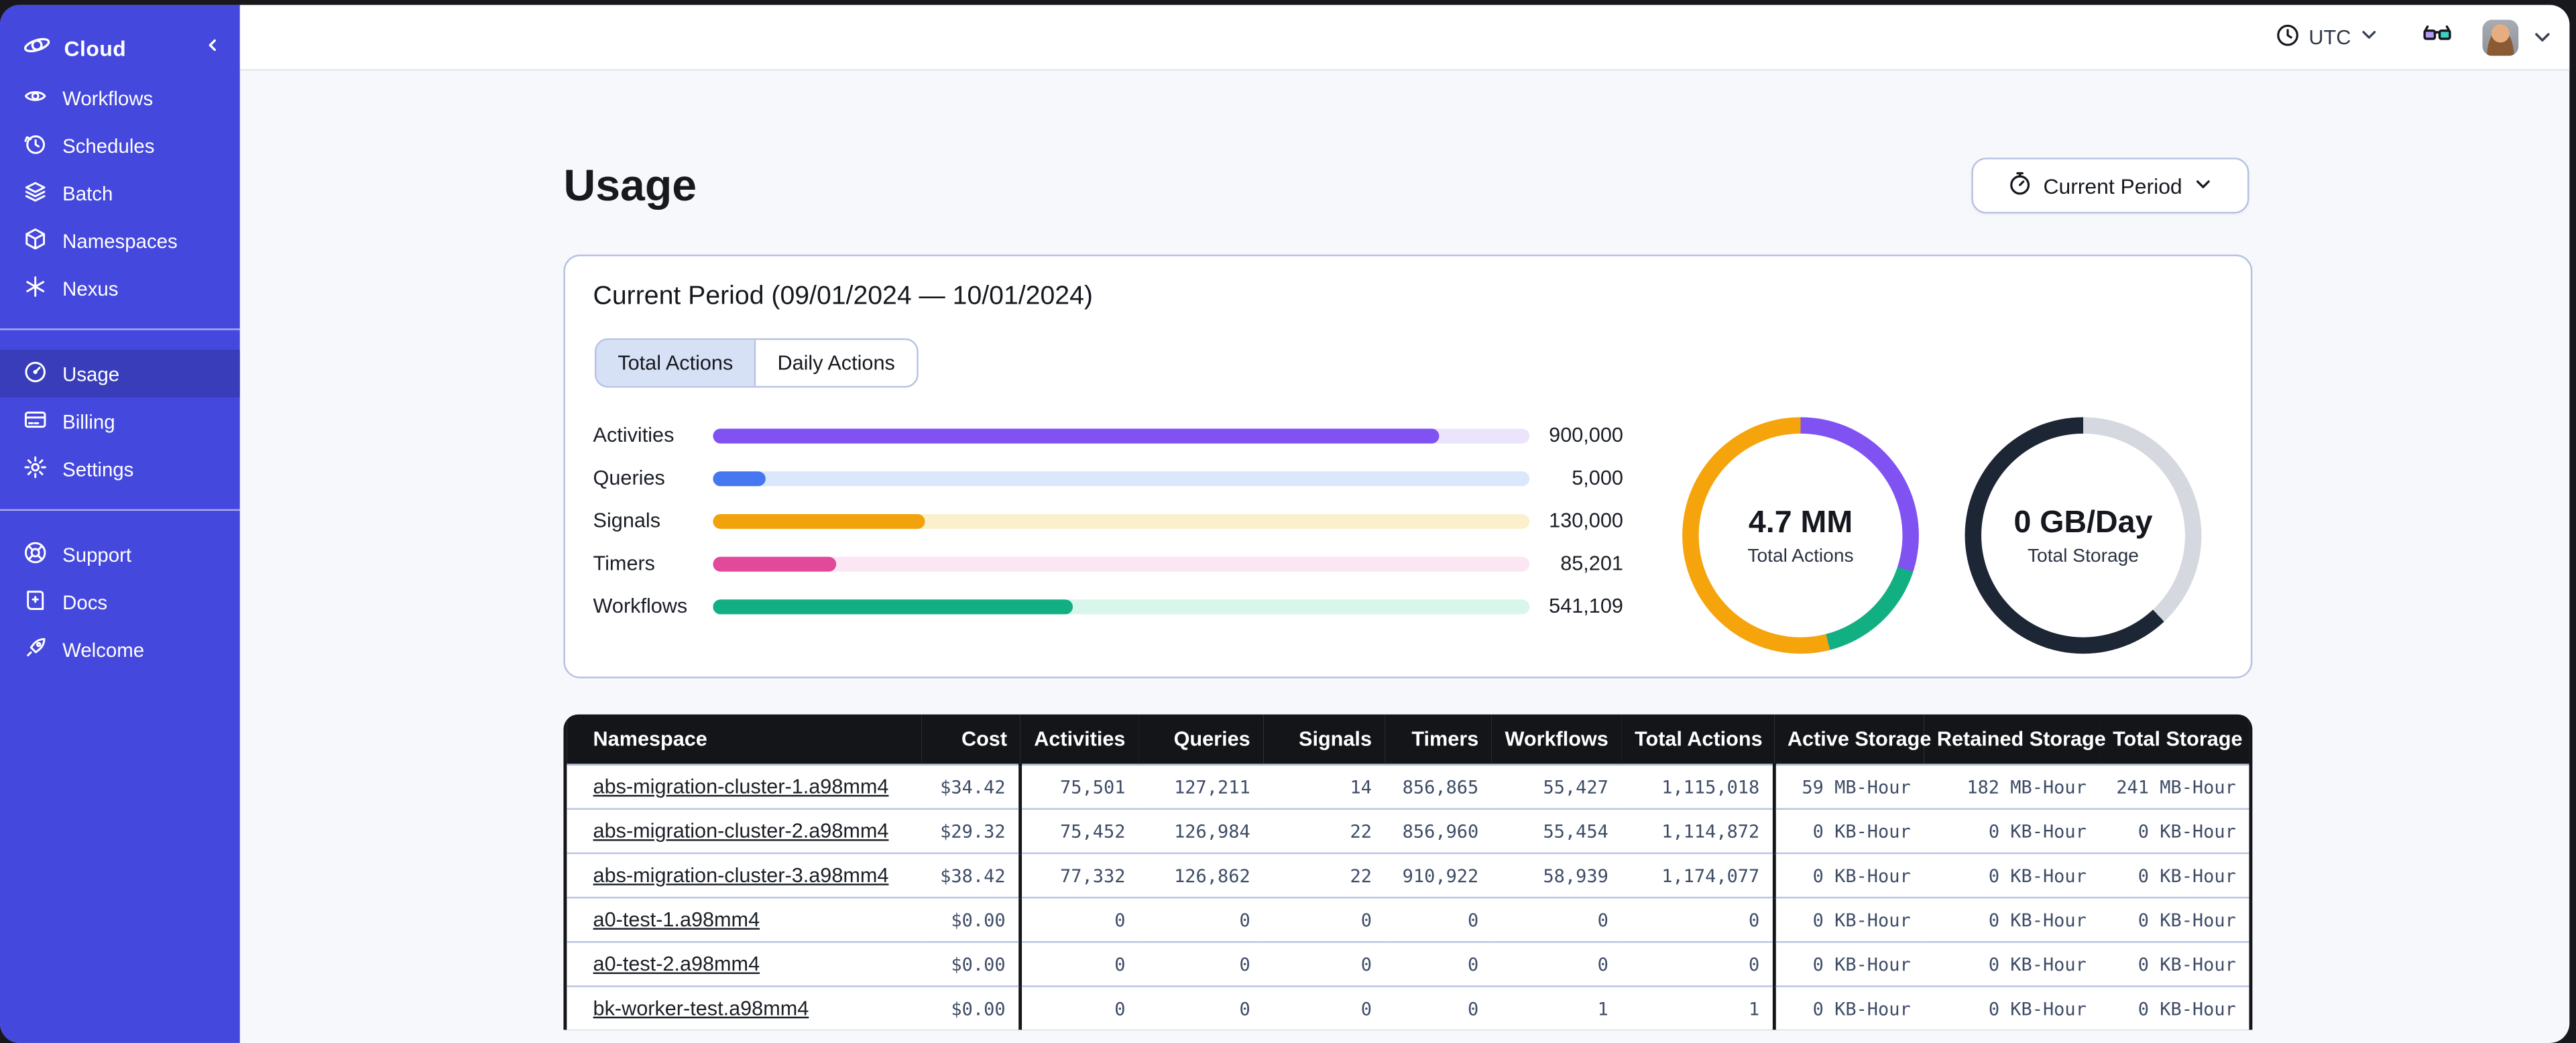 Image resolution: width=2576 pixels, height=1043 pixels. What do you see at coordinates (85, 602) in the screenshot?
I see `sidebar-item-label: Docs` at bounding box center [85, 602].